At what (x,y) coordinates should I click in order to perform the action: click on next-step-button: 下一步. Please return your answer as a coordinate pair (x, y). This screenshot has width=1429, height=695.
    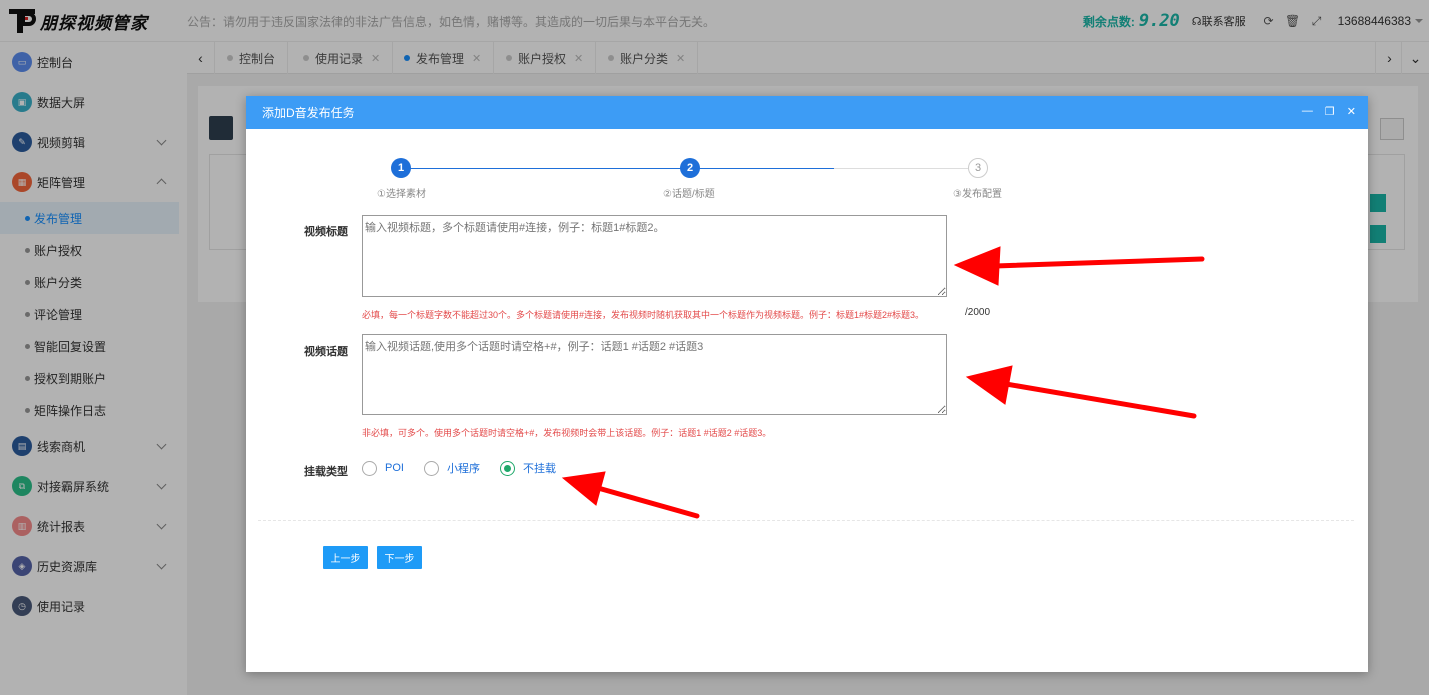
    Looking at the image, I should click on (399, 557).